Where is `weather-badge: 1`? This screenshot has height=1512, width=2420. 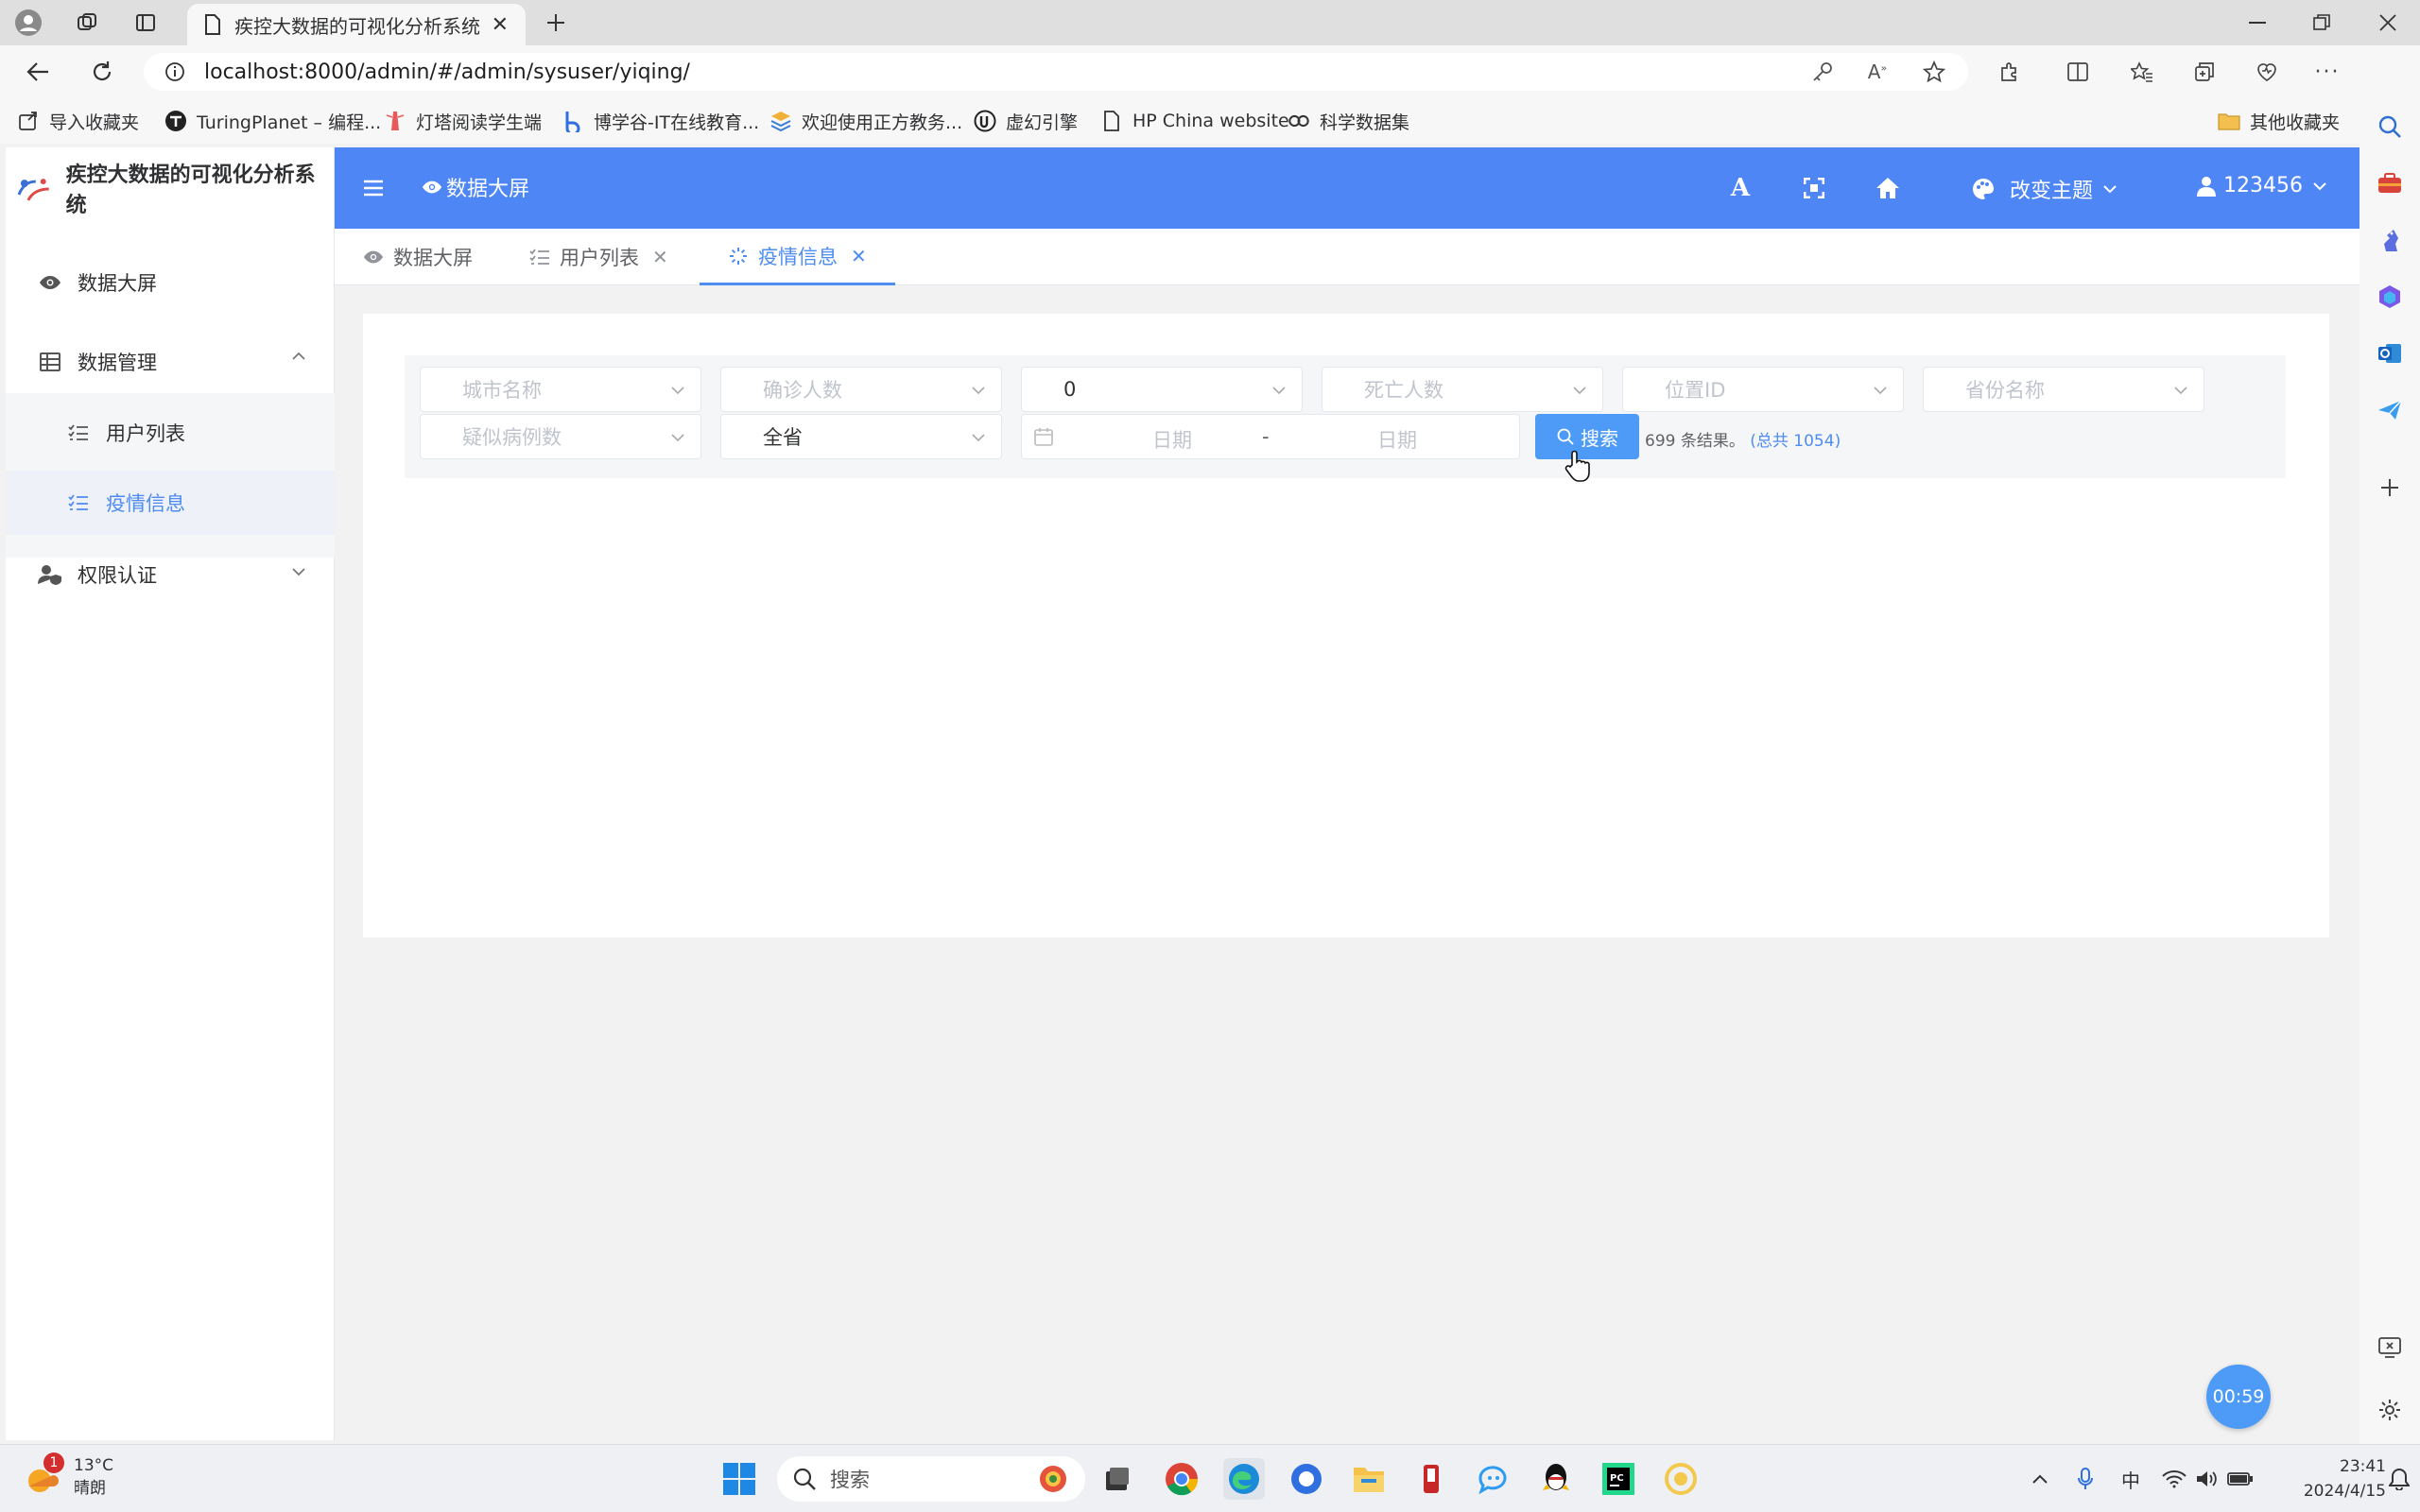 weather-badge: 1 is located at coordinates (53, 1462).